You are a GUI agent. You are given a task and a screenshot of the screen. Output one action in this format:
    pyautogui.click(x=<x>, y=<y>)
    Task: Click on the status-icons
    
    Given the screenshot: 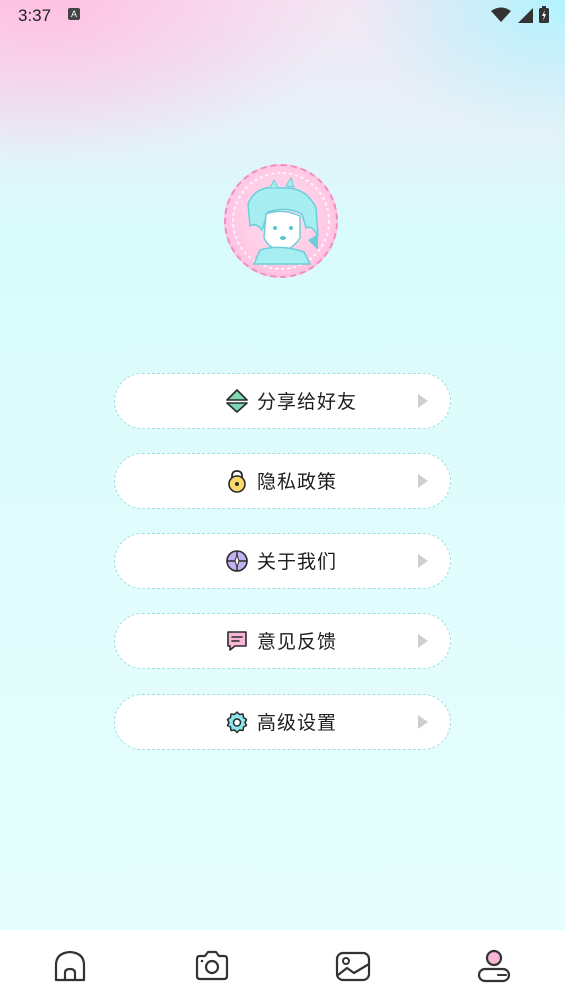 What is the action you would take?
    pyautogui.click(x=520, y=14)
    